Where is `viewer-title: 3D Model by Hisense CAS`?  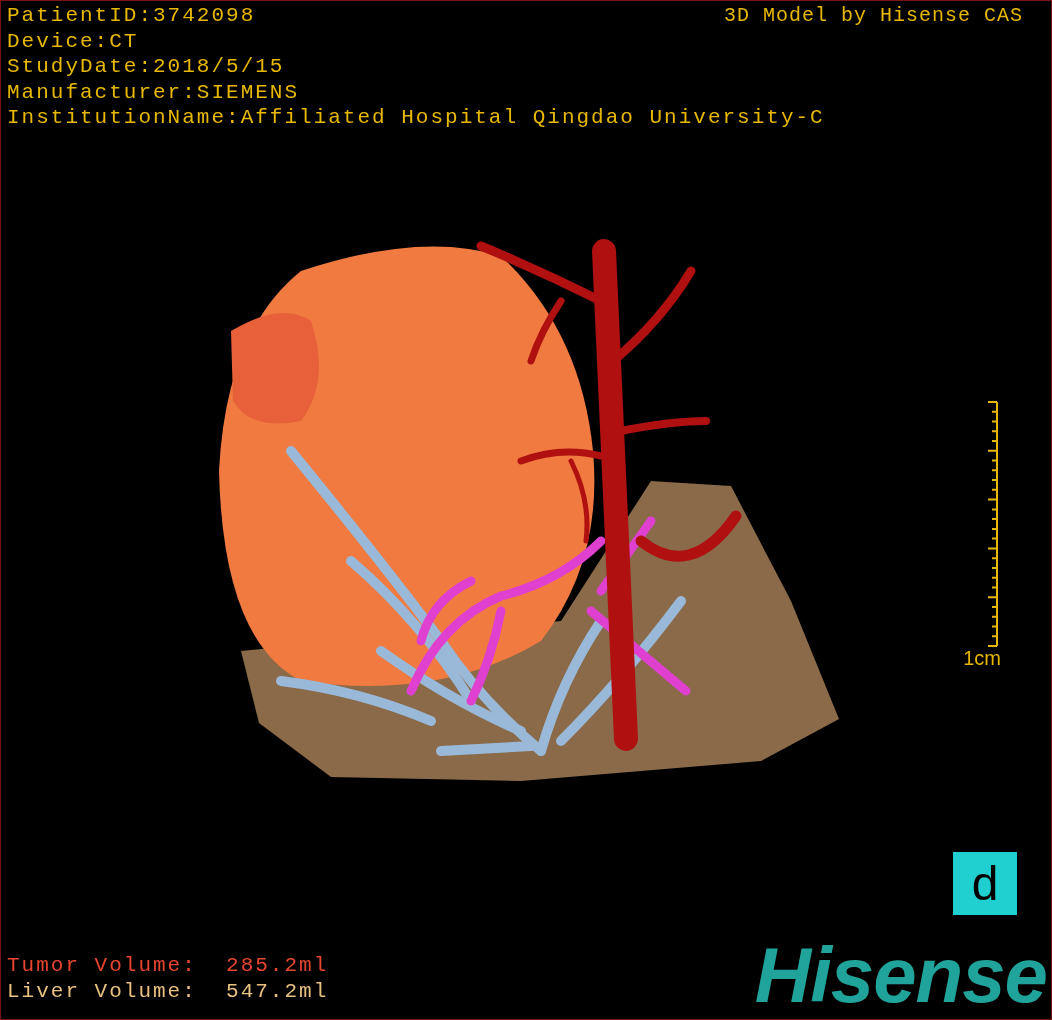 viewer-title: 3D Model by Hisense CAS is located at coordinates (873, 15).